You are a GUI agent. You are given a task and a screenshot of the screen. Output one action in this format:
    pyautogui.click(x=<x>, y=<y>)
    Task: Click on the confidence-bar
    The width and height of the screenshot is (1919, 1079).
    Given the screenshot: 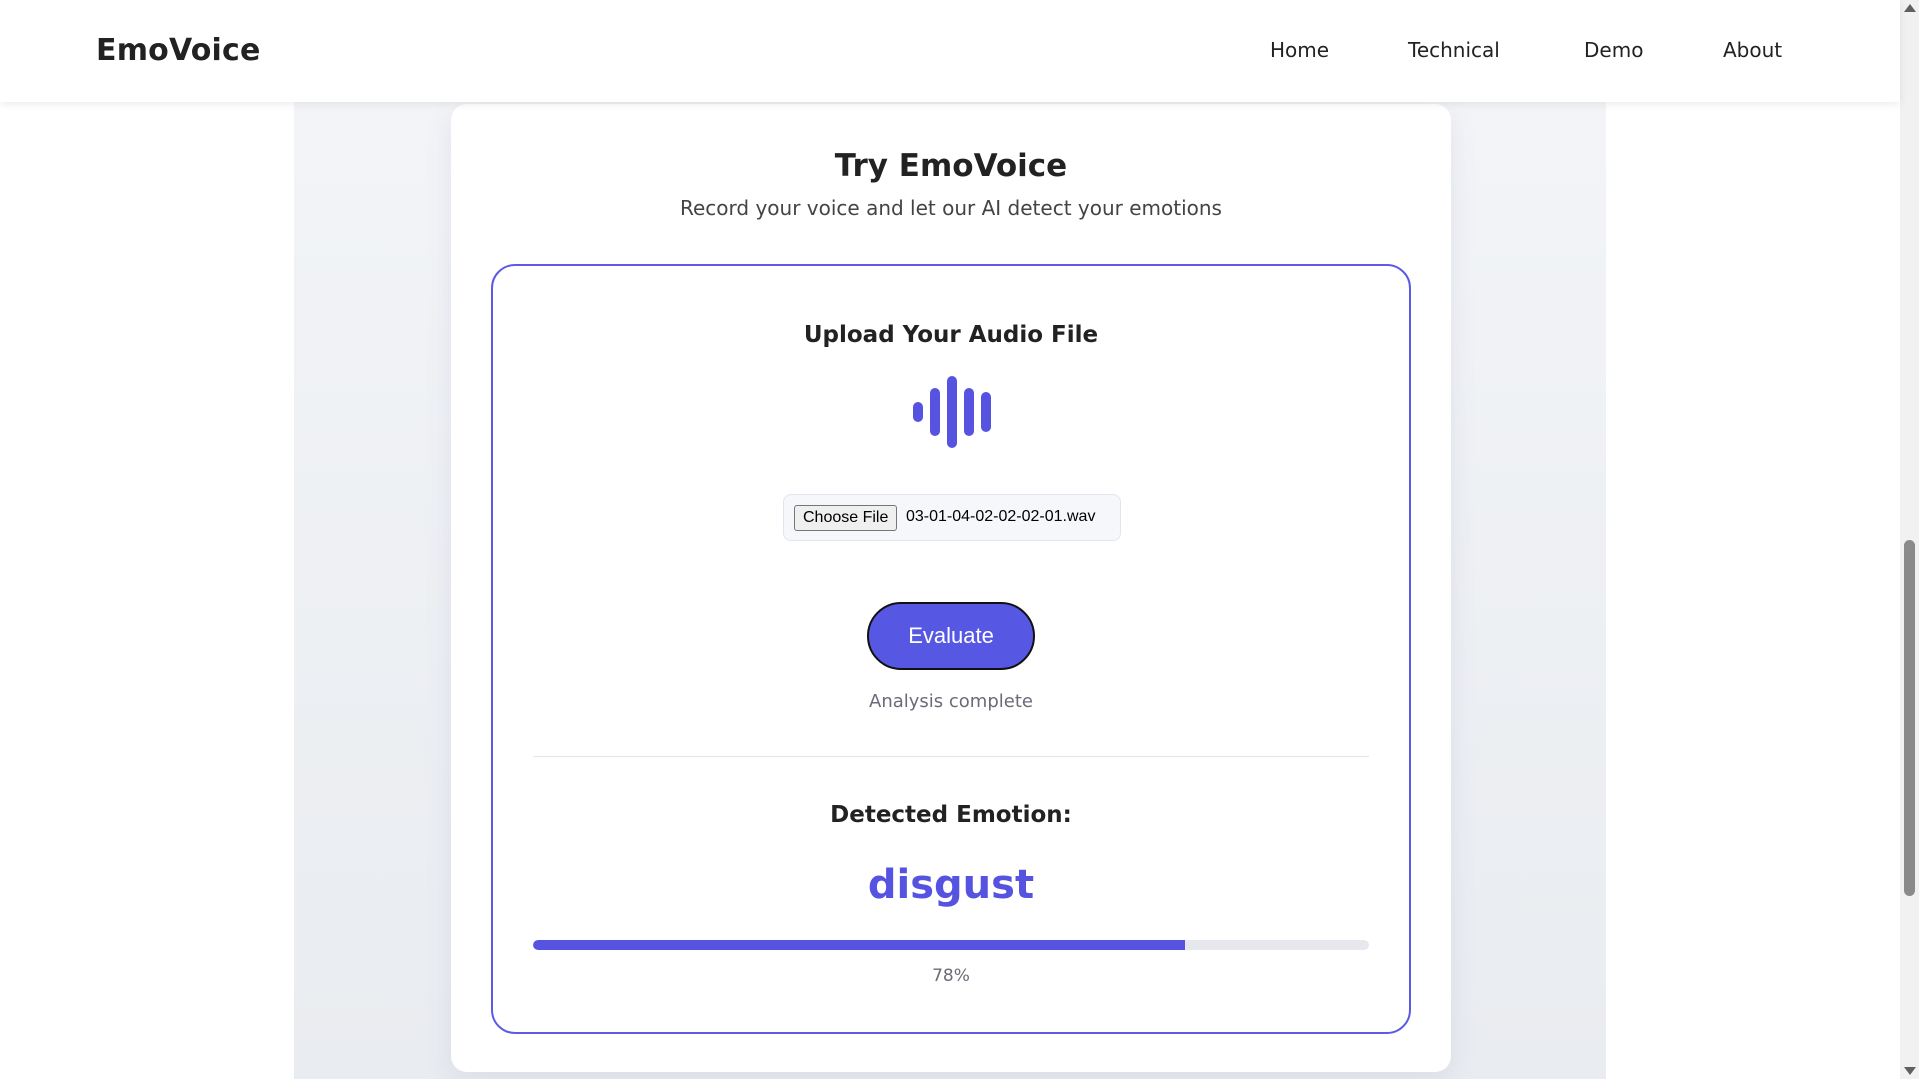 What is the action you would take?
    pyautogui.click(x=951, y=945)
    